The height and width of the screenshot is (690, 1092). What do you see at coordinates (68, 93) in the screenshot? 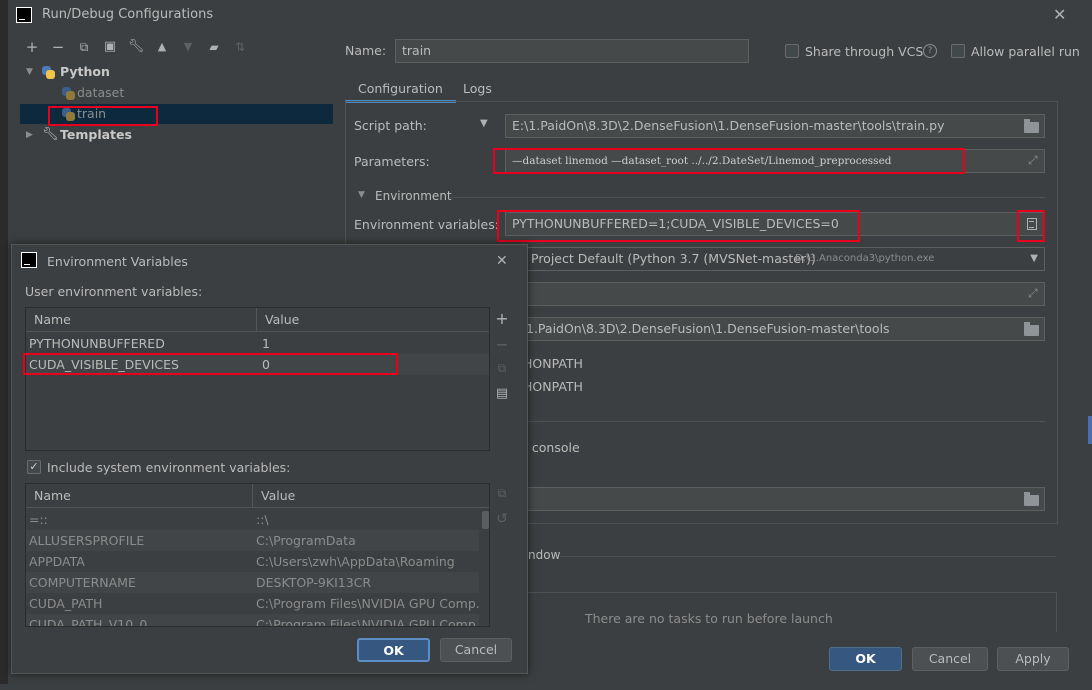
I see `python-icon` at bounding box center [68, 93].